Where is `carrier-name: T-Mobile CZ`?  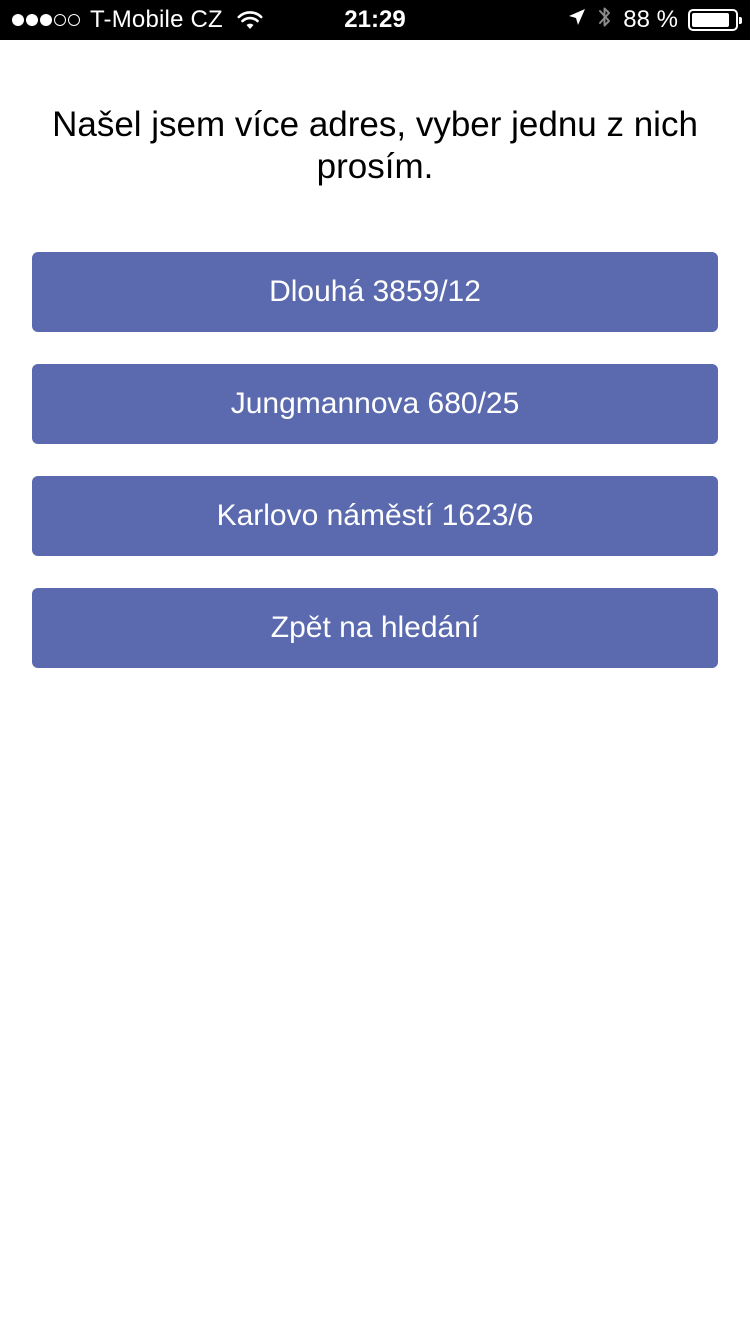 carrier-name: T-Mobile CZ is located at coordinates (156, 19).